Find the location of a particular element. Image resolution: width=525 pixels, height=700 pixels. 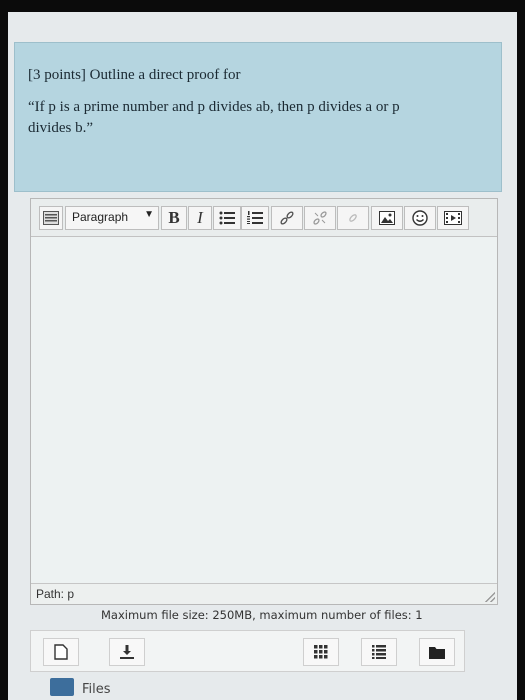

chevron-down-icon: ▼ is located at coordinates (149, 214).